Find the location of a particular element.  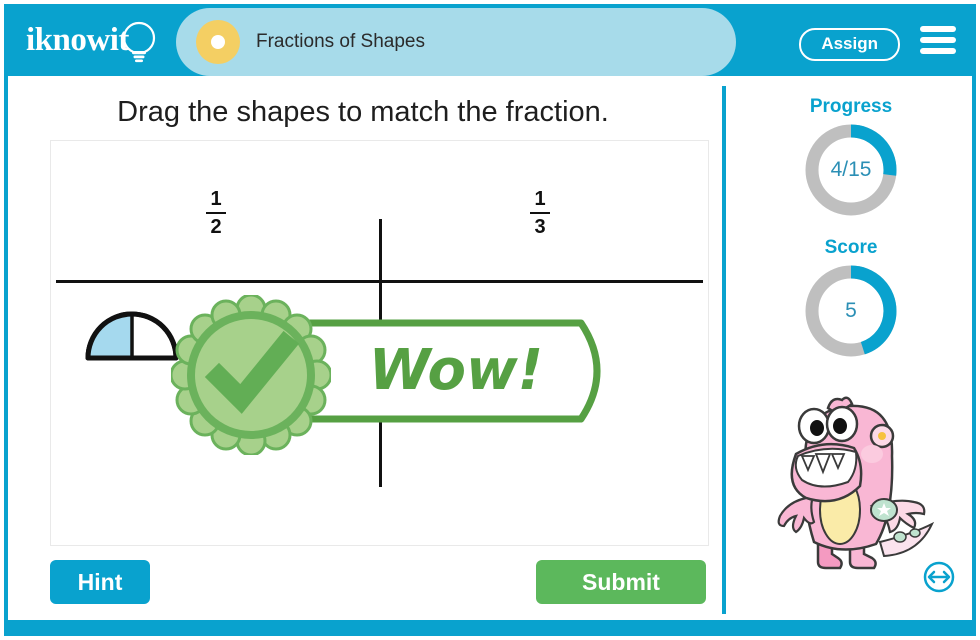

feedback-message: Wow! is located at coordinates (393, 375).